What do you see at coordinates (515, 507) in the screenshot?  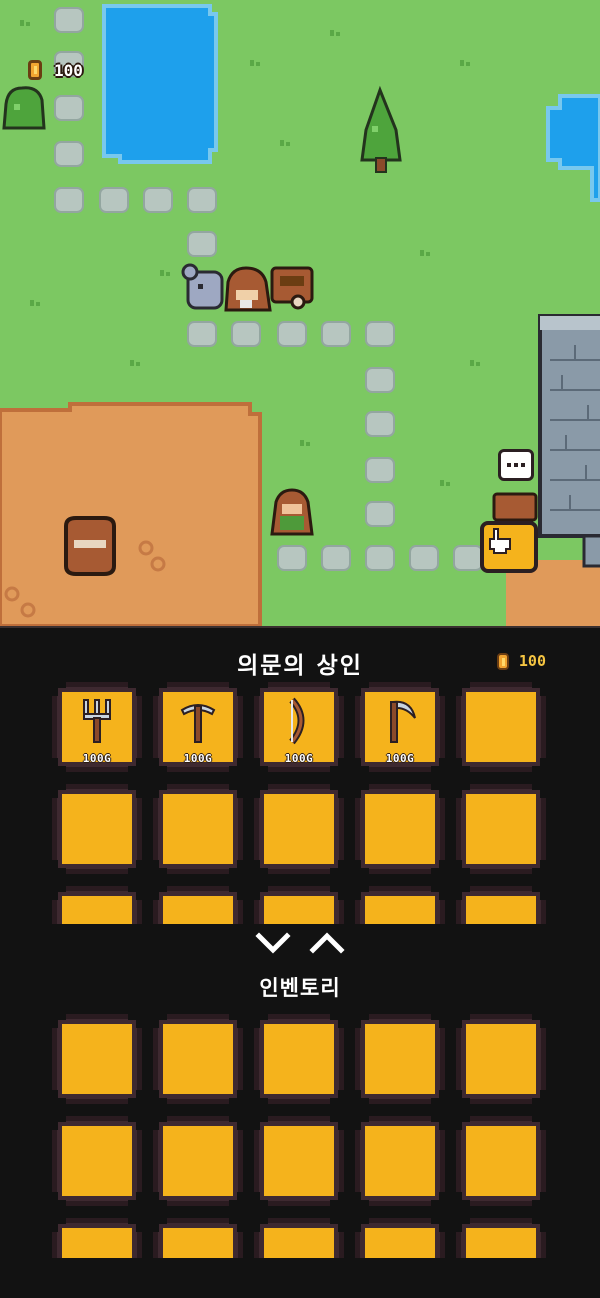 I see `signpost` at bounding box center [515, 507].